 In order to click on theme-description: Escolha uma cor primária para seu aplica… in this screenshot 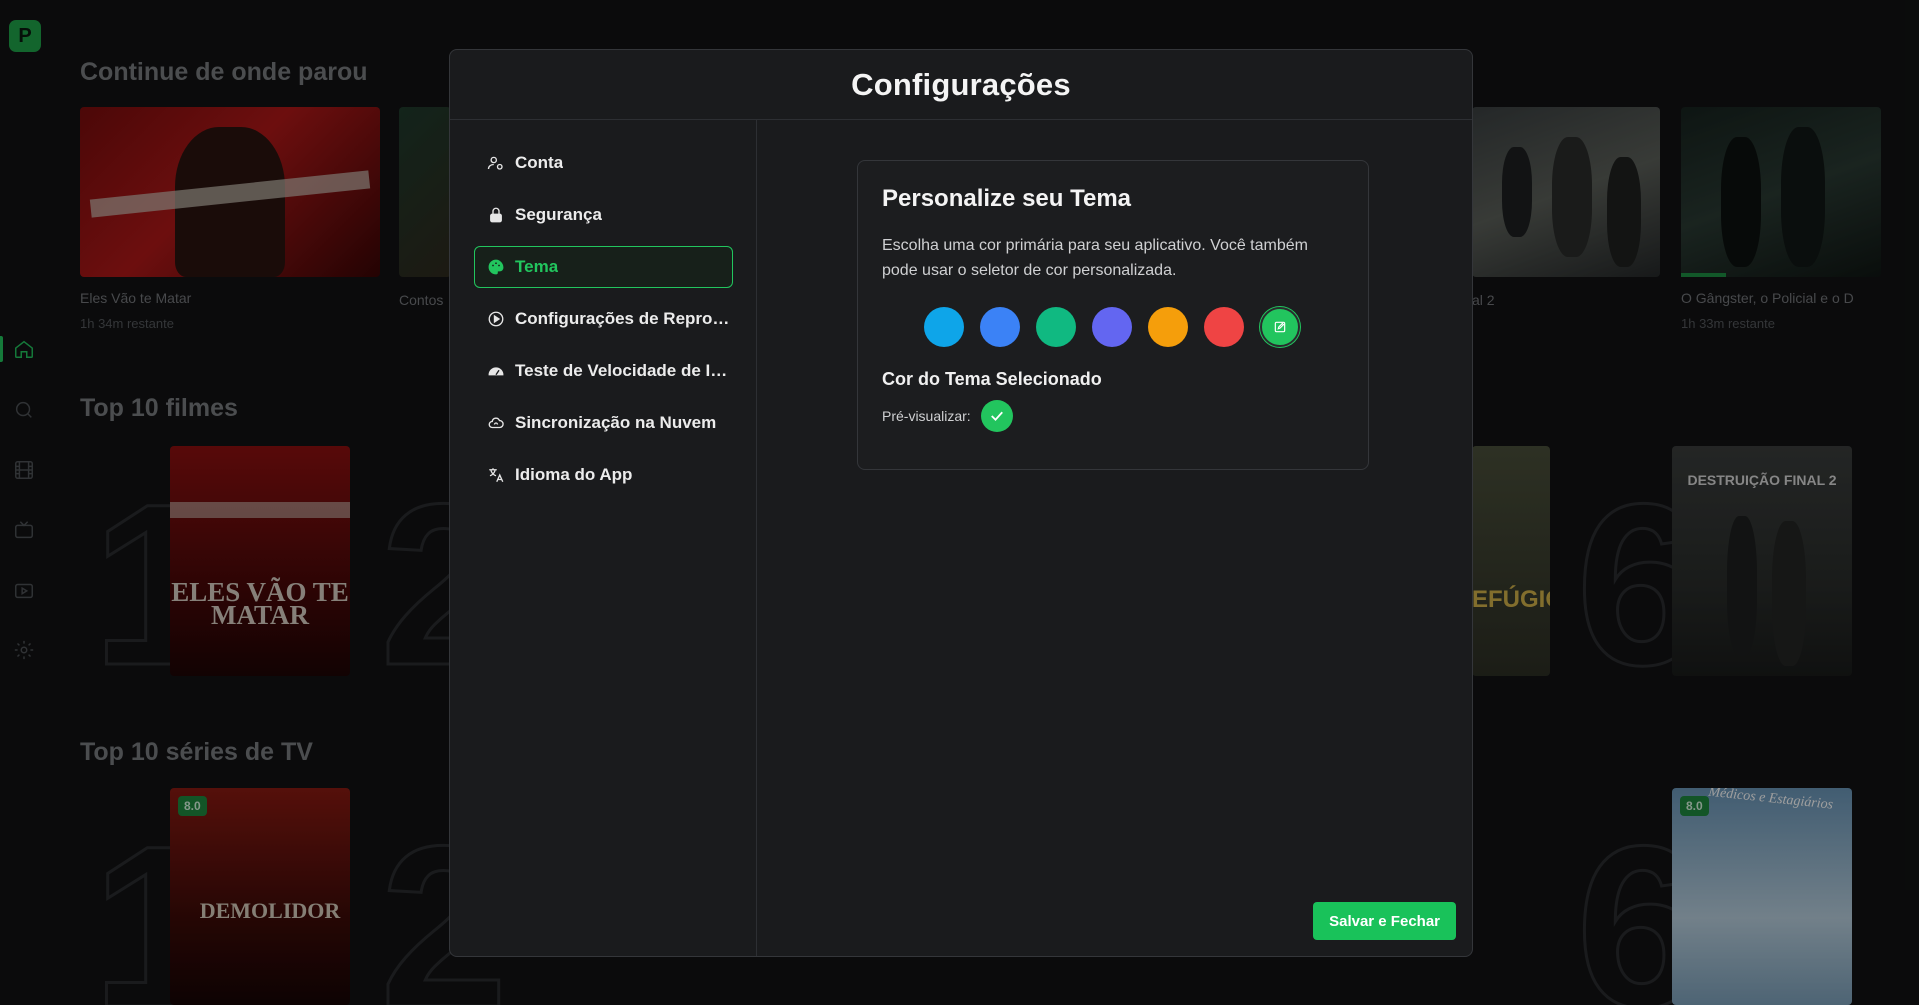, I will do `click(1095, 258)`.